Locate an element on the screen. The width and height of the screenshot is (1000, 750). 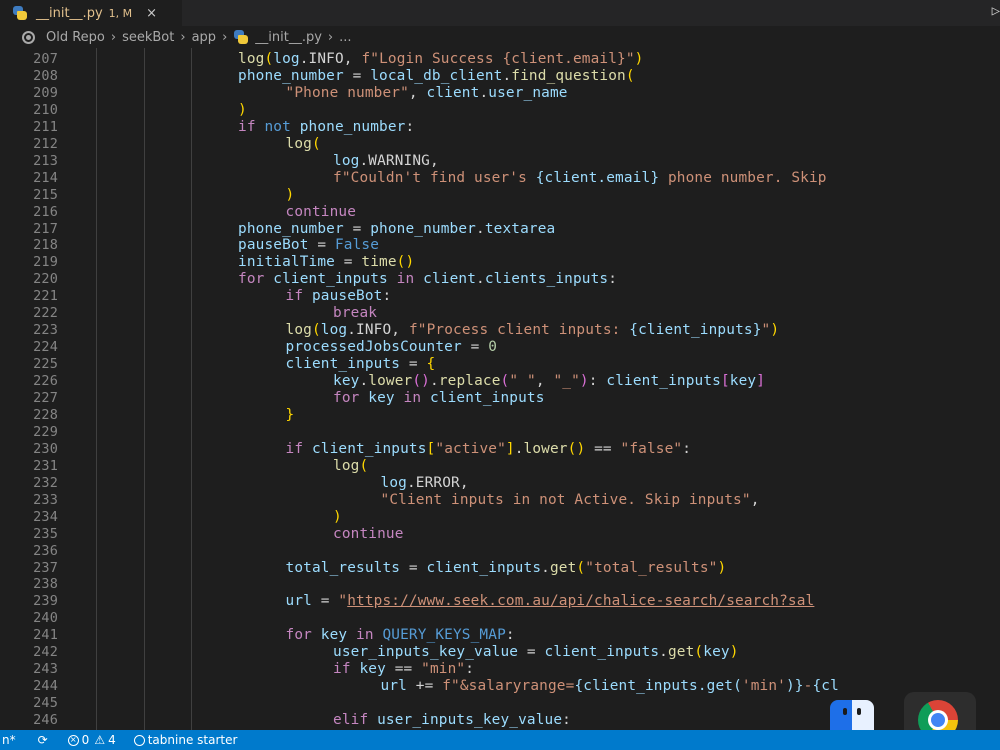
code-token: , is located at coordinates (544, 381).